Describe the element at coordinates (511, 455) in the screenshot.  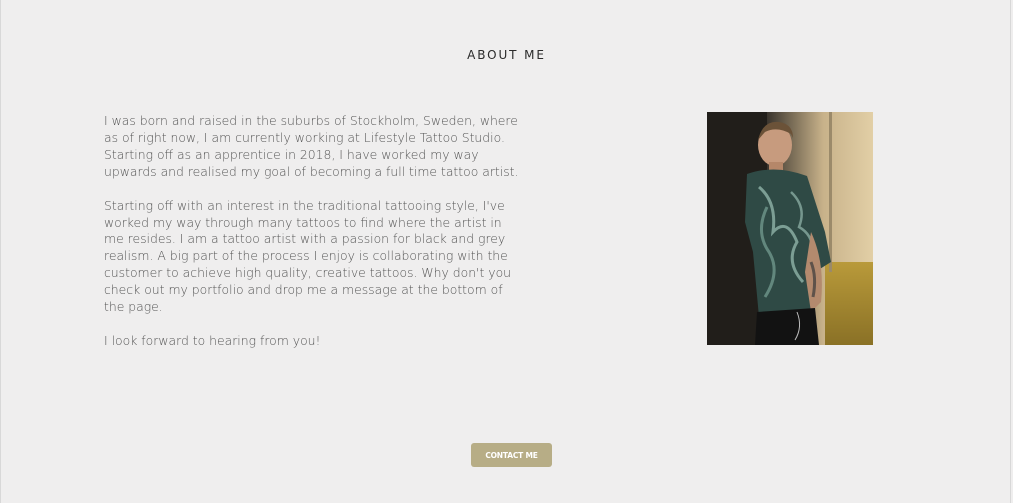
I see `contact-me-button: CONTACT ME` at that location.